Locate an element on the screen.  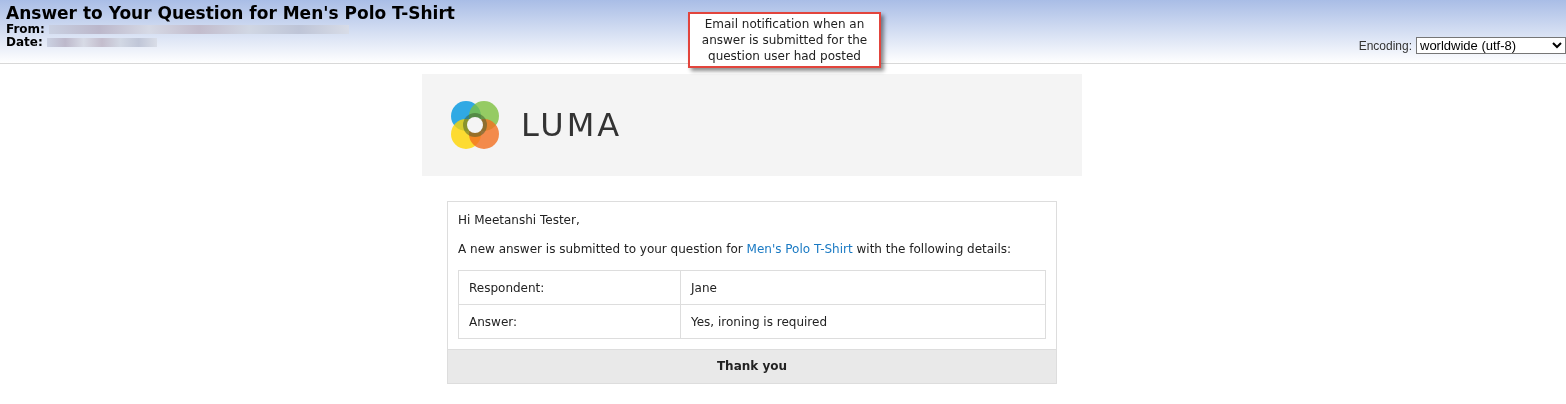
field-label: Date: is located at coordinates (24, 42).